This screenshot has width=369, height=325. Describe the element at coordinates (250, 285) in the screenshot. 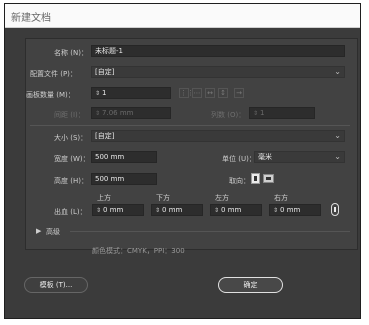

I see `ok-button: 确定` at that location.